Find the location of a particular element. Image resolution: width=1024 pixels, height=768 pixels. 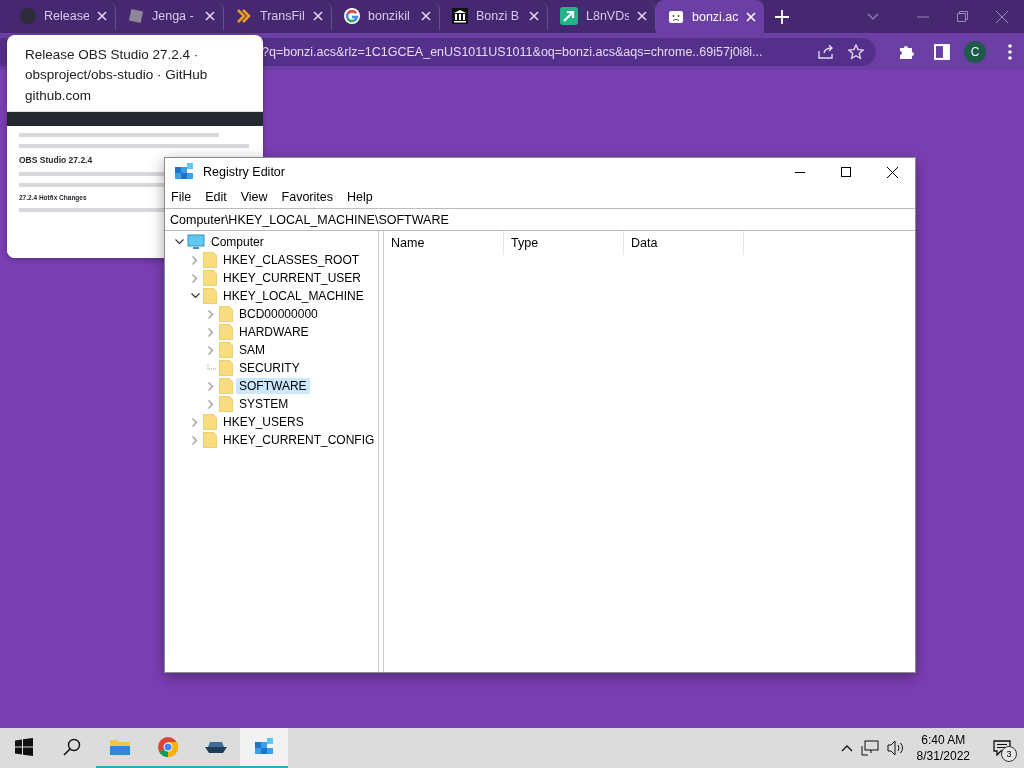

time-text: 6:40 AM is located at coordinates (943, 740).